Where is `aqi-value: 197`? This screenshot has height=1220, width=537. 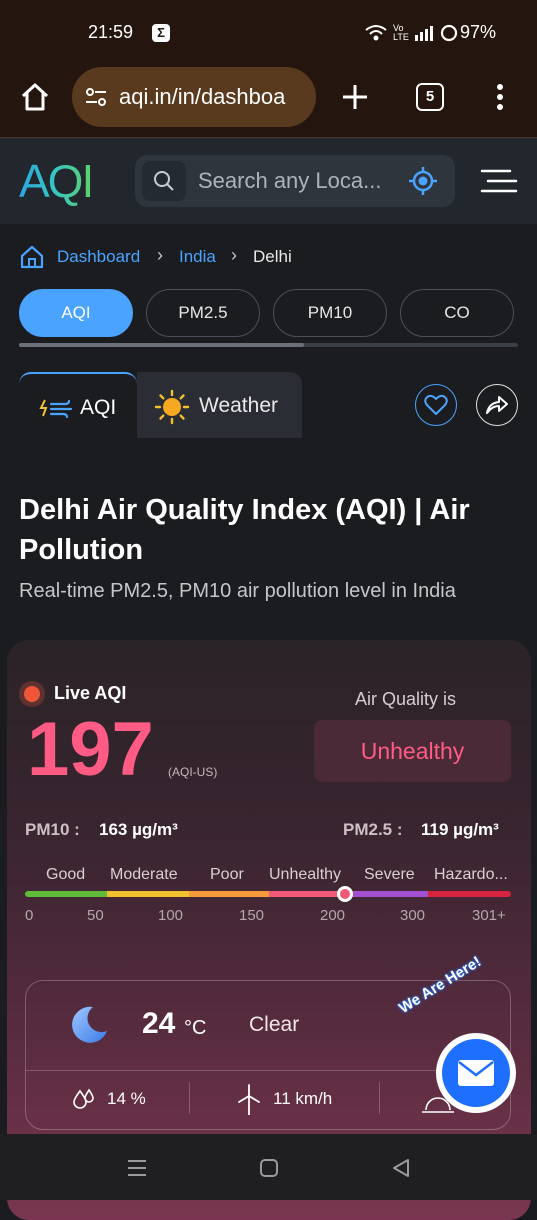 aqi-value: 197 is located at coordinates (90, 749).